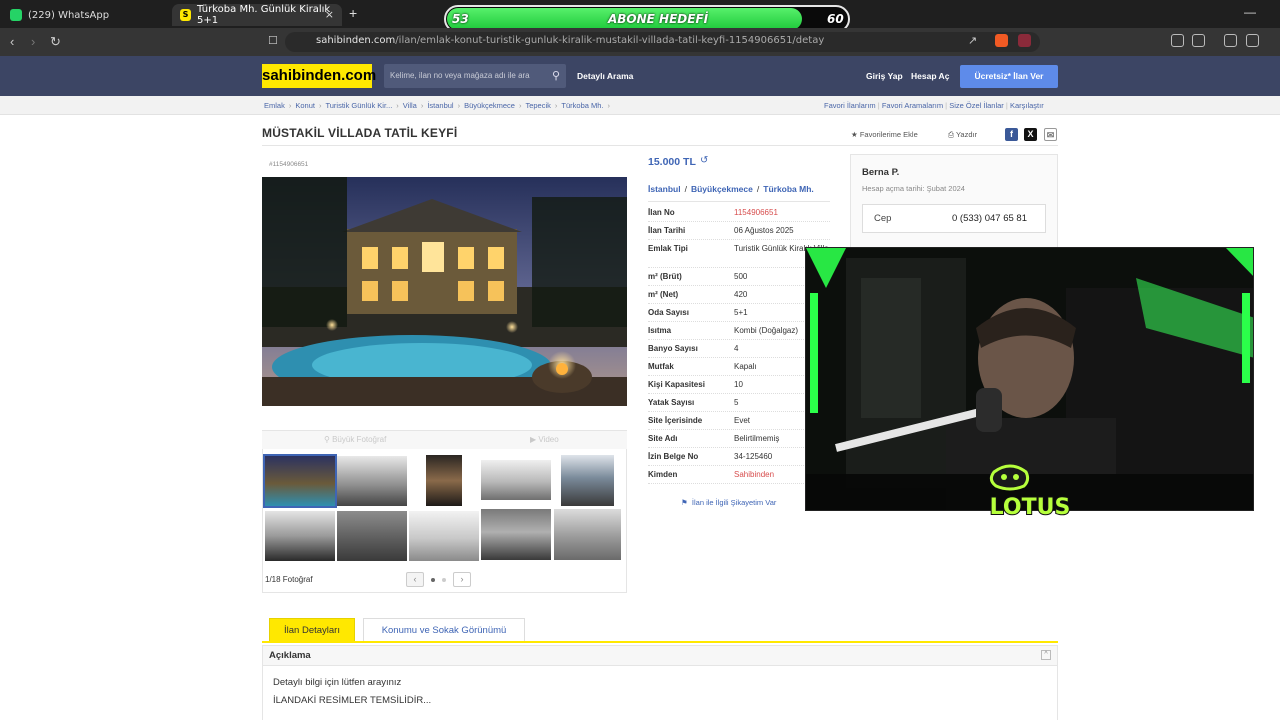  I want to click on forward-icon: ›, so click(33, 41).